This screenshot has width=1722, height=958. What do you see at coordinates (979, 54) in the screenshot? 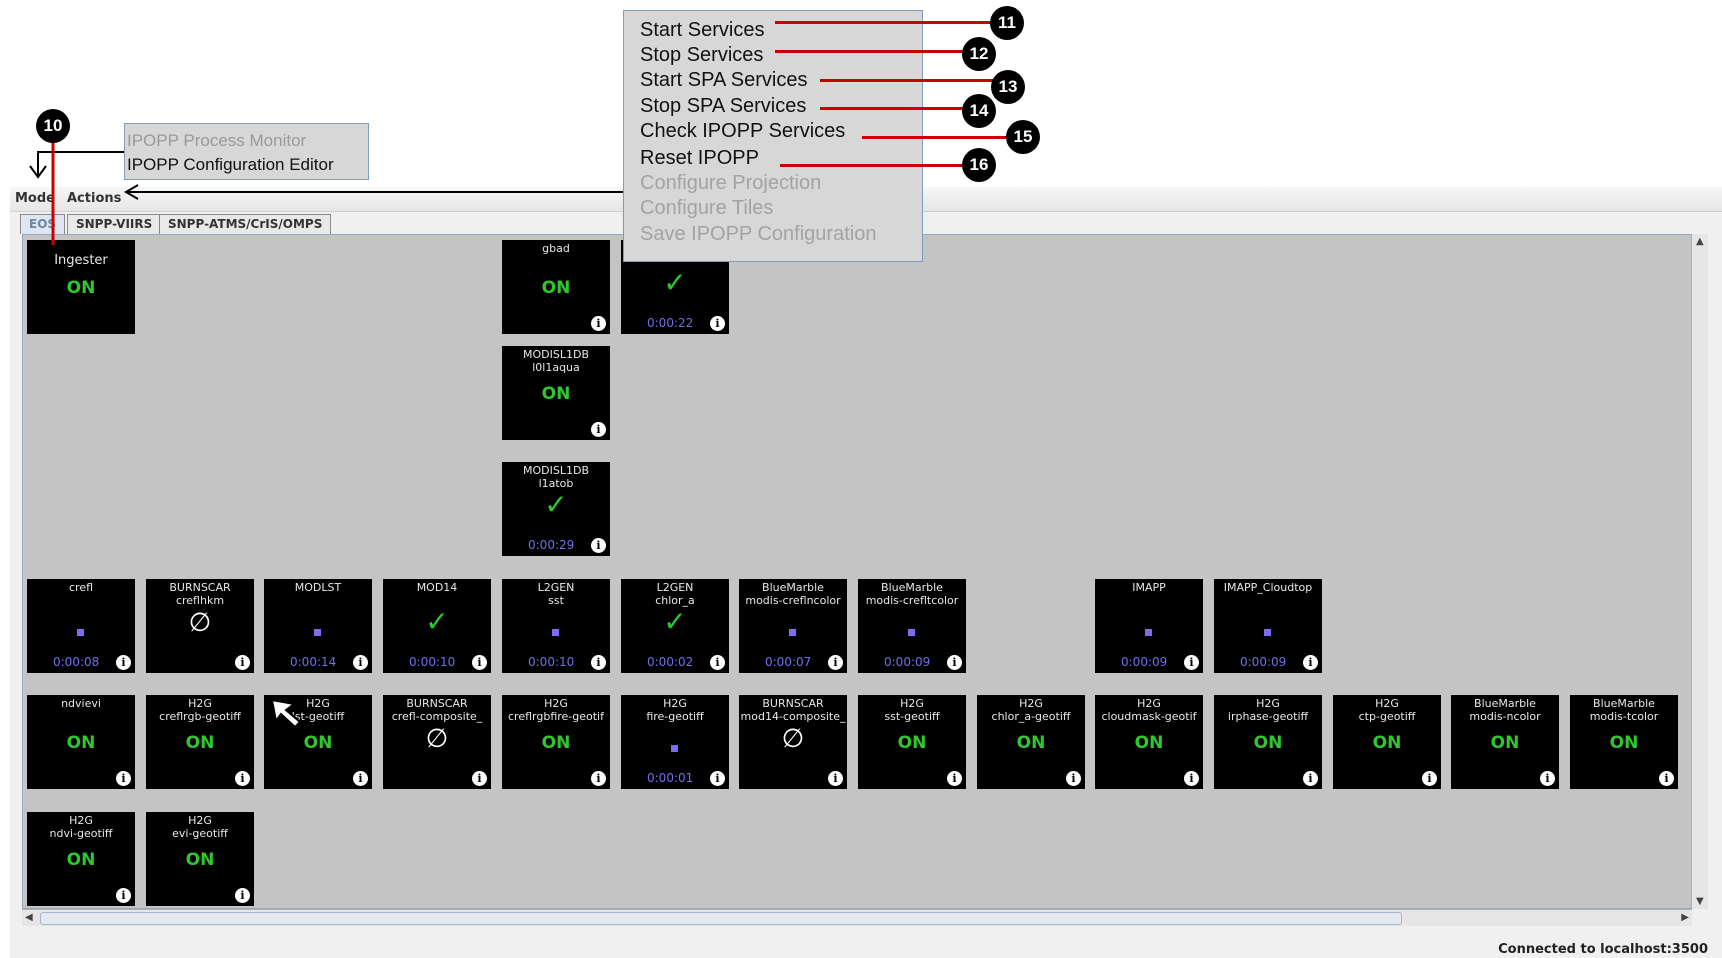
I see `callout-badge-12: 12` at bounding box center [979, 54].